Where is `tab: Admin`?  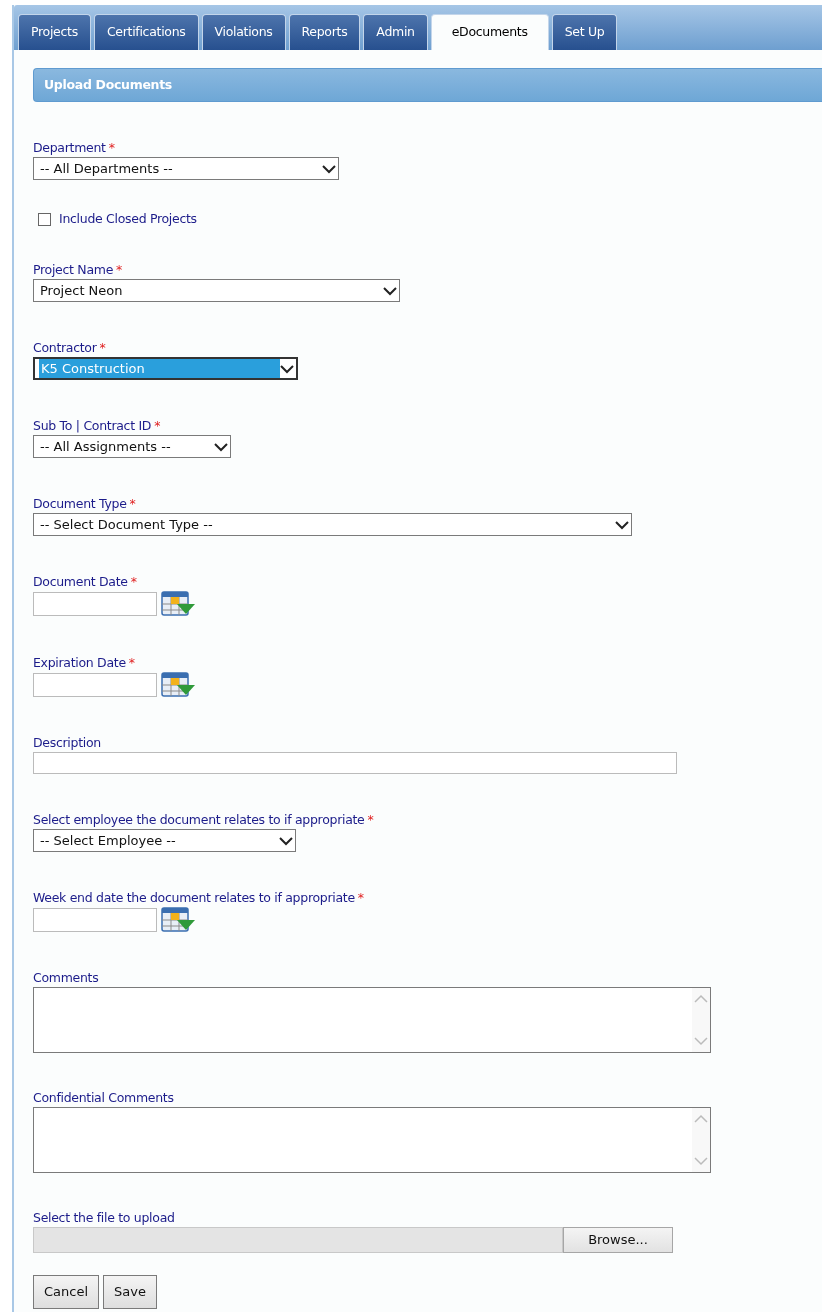
tab: Admin is located at coordinates (395, 32).